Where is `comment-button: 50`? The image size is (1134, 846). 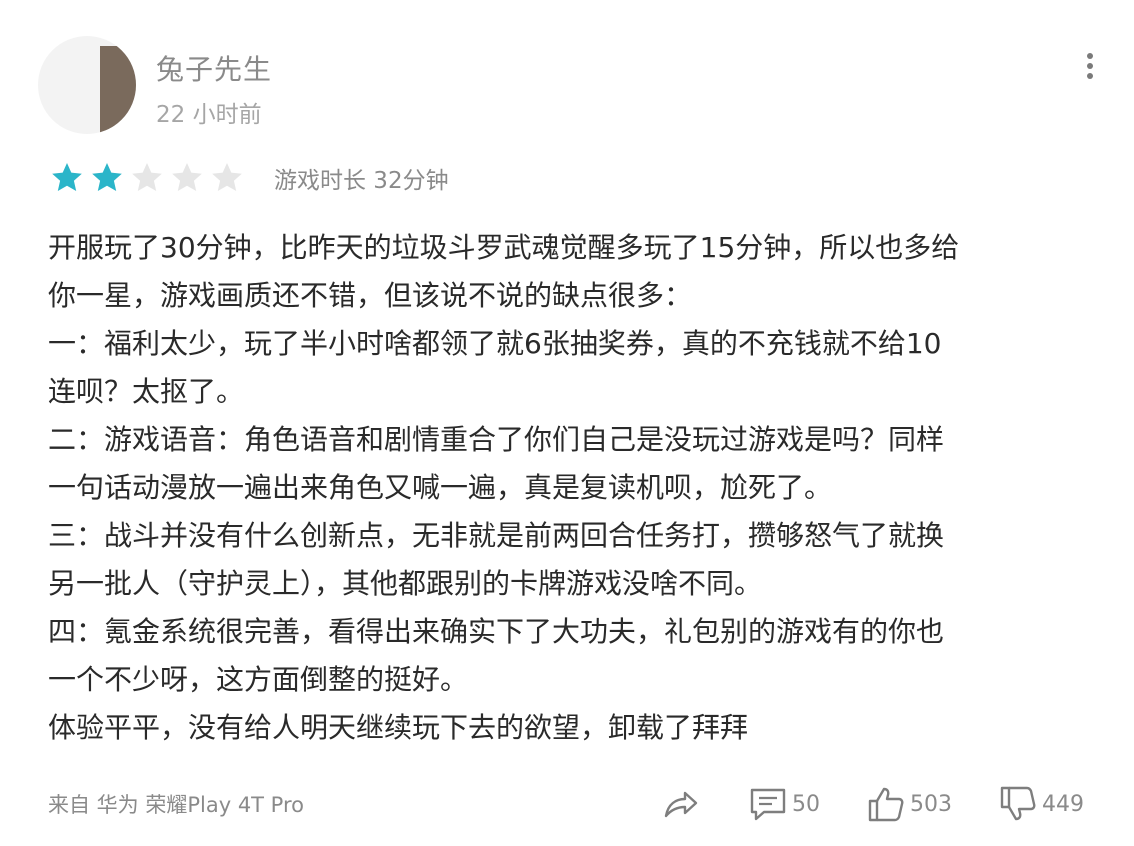 comment-button: 50 is located at coordinates (784, 804).